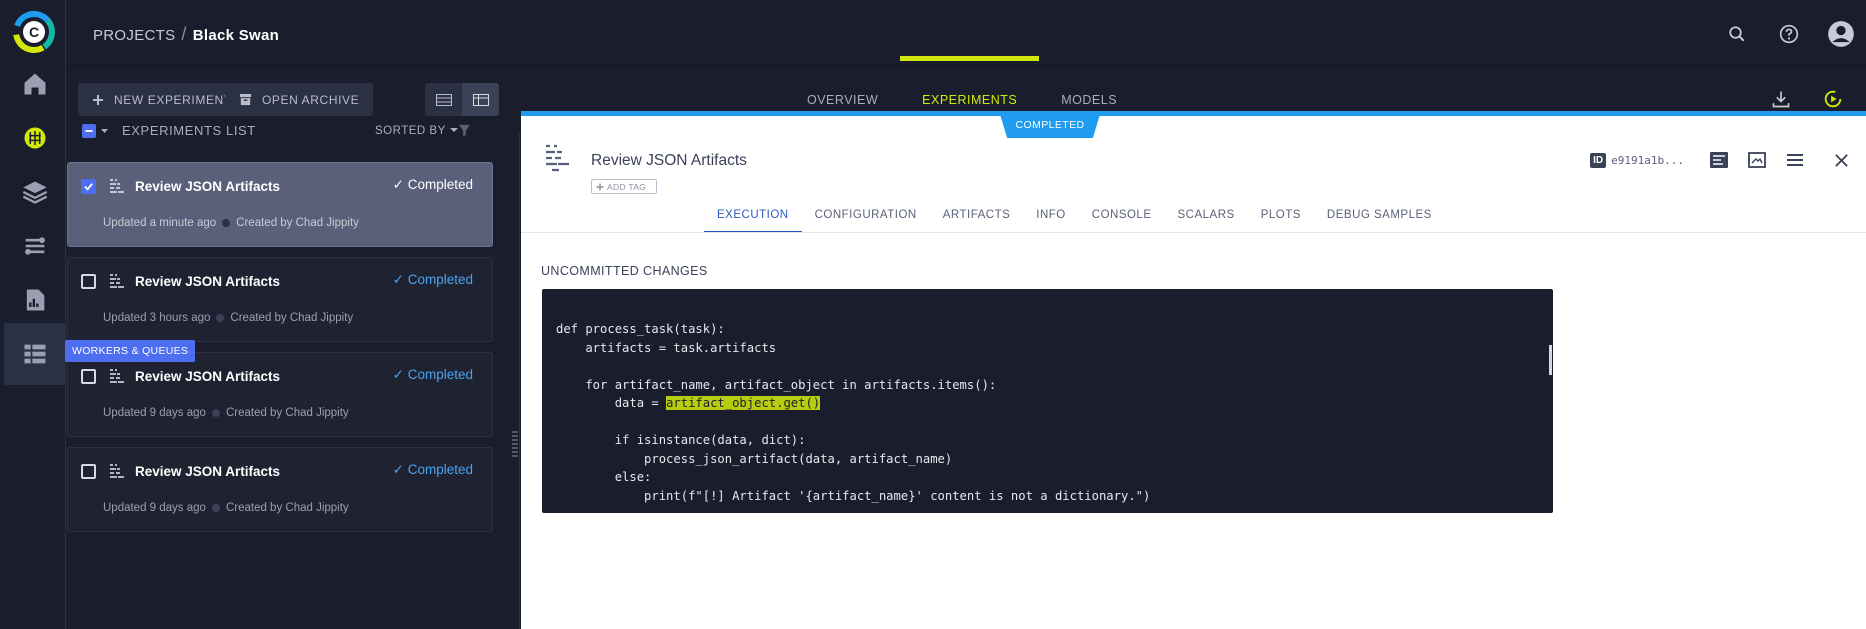 Image resolution: width=1866 pixels, height=629 pixels. I want to click on details-view-button, so click(480, 99).